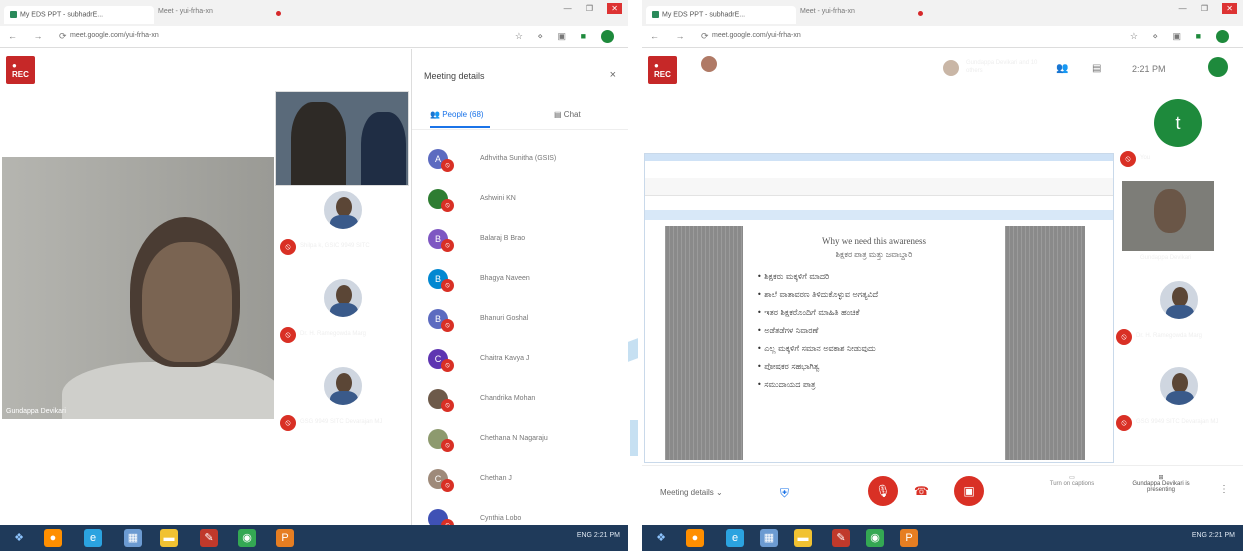  Describe the element at coordinates (454, 76) in the screenshot. I see `panel-title: Meeting details` at that location.